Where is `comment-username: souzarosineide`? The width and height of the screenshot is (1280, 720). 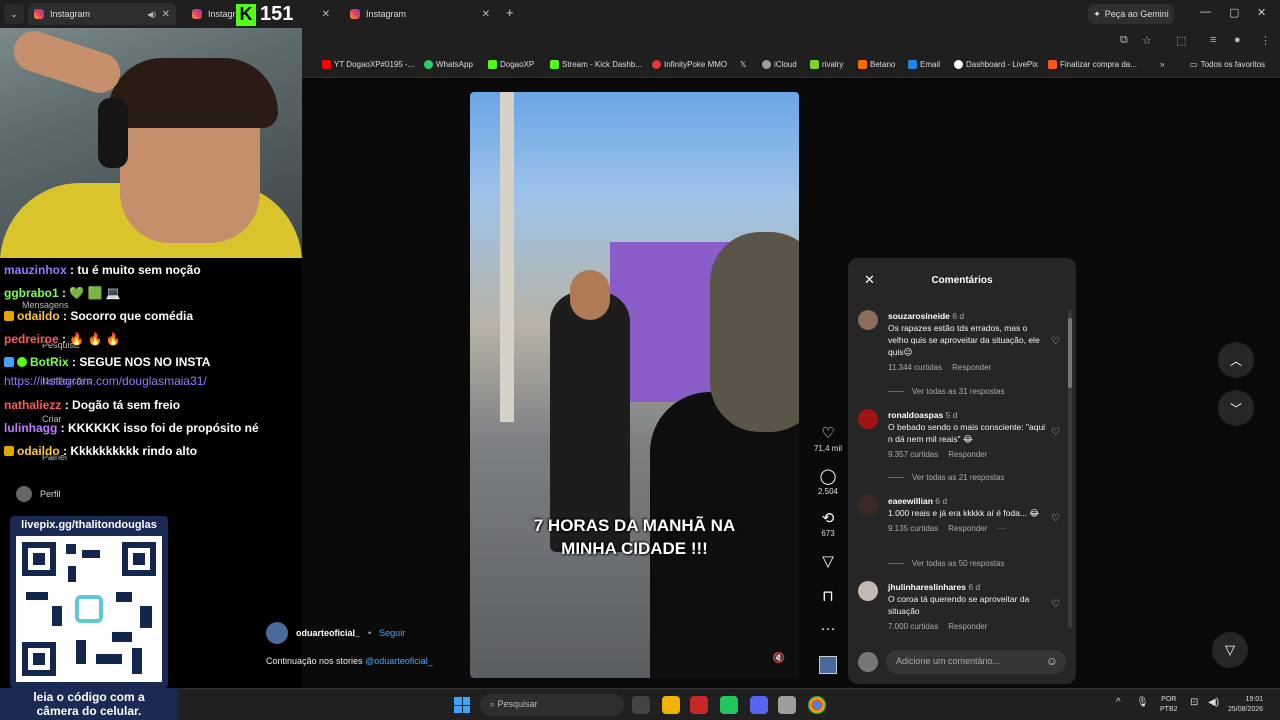
comment-username: souzarosineide is located at coordinates (919, 316).